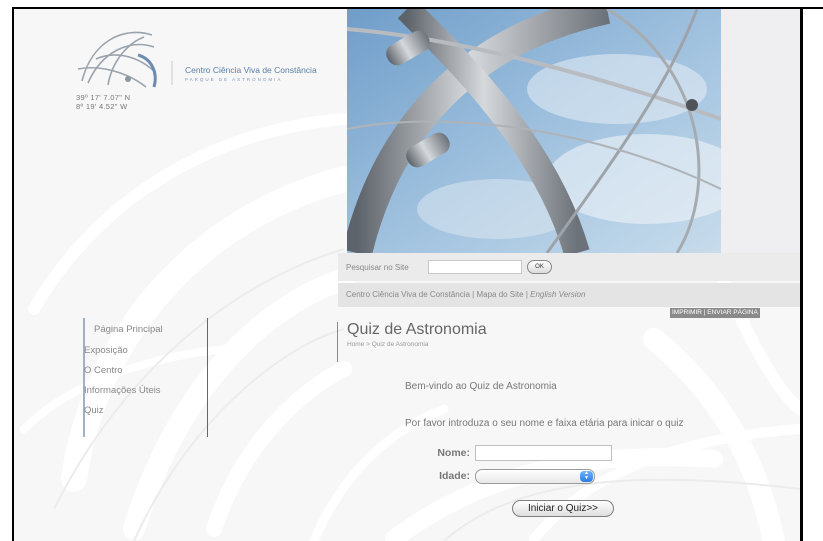  I want to click on link-english-version: English Version, so click(557, 294).